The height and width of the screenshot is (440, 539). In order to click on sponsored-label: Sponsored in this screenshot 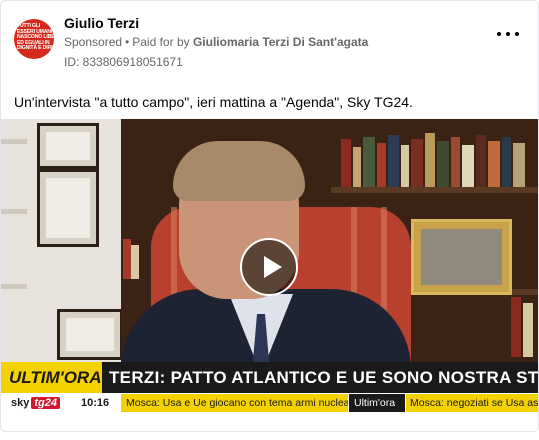, I will do `click(93, 42)`.